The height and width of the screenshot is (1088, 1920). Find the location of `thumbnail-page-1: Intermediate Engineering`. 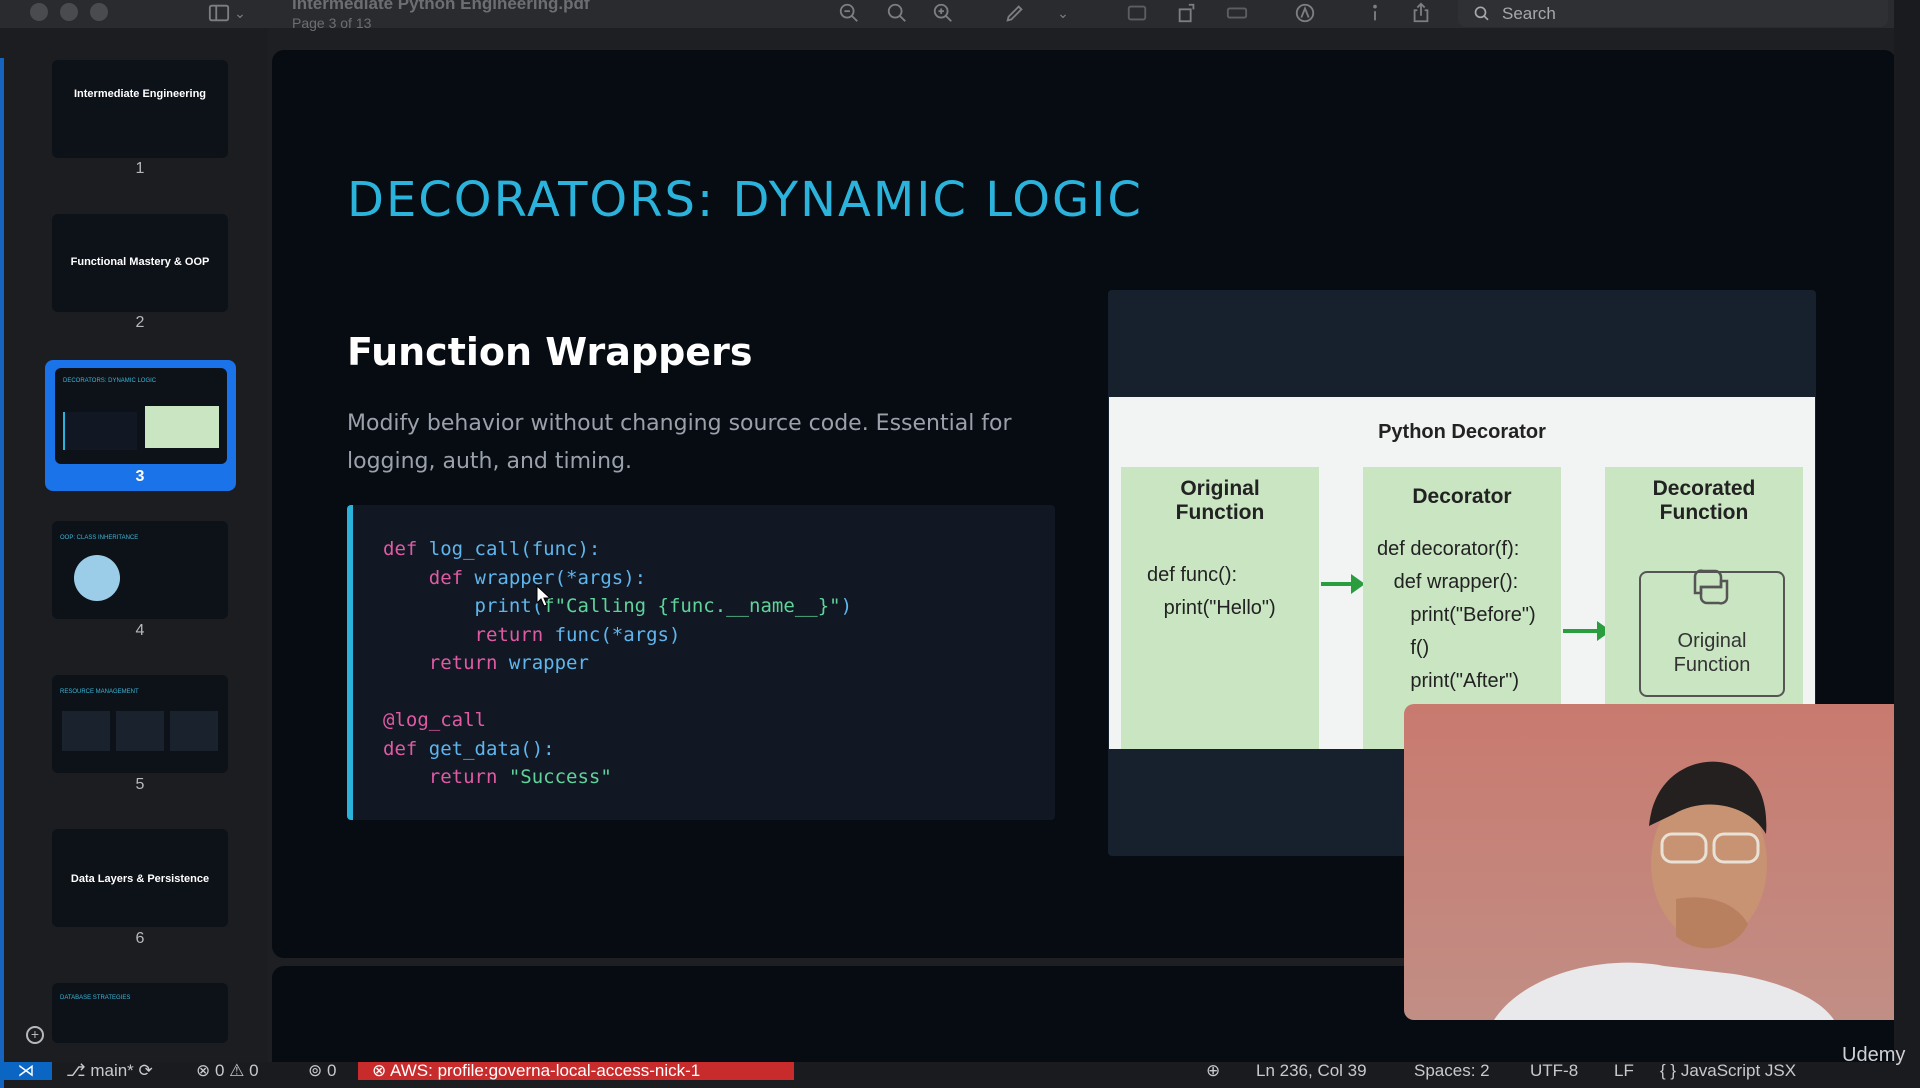

thumbnail-page-1: Intermediate Engineering is located at coordinates (140, 109).